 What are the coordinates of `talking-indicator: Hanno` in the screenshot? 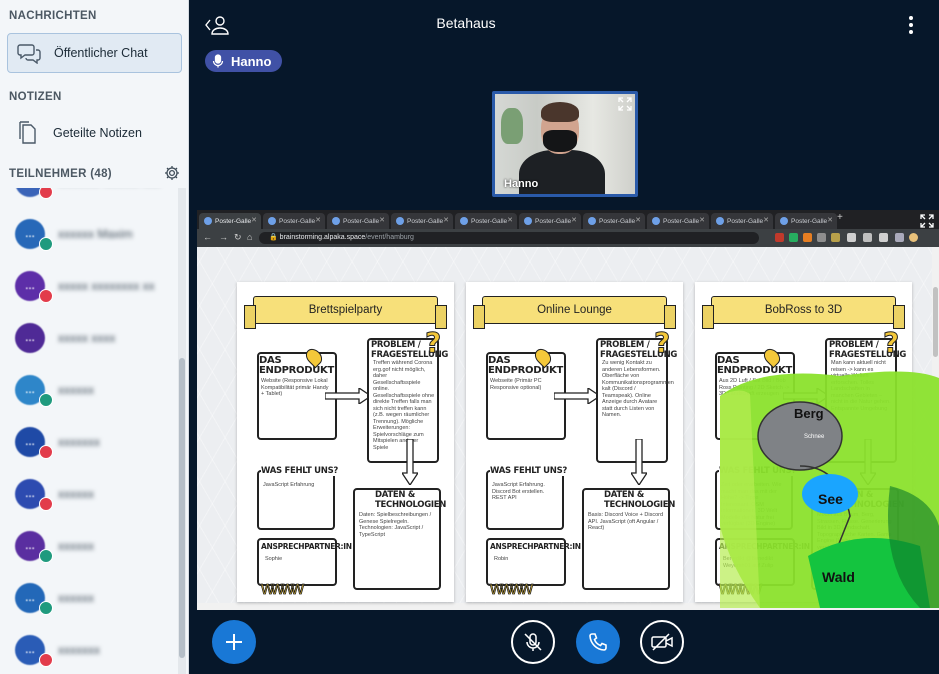 It's located at (244, 61).